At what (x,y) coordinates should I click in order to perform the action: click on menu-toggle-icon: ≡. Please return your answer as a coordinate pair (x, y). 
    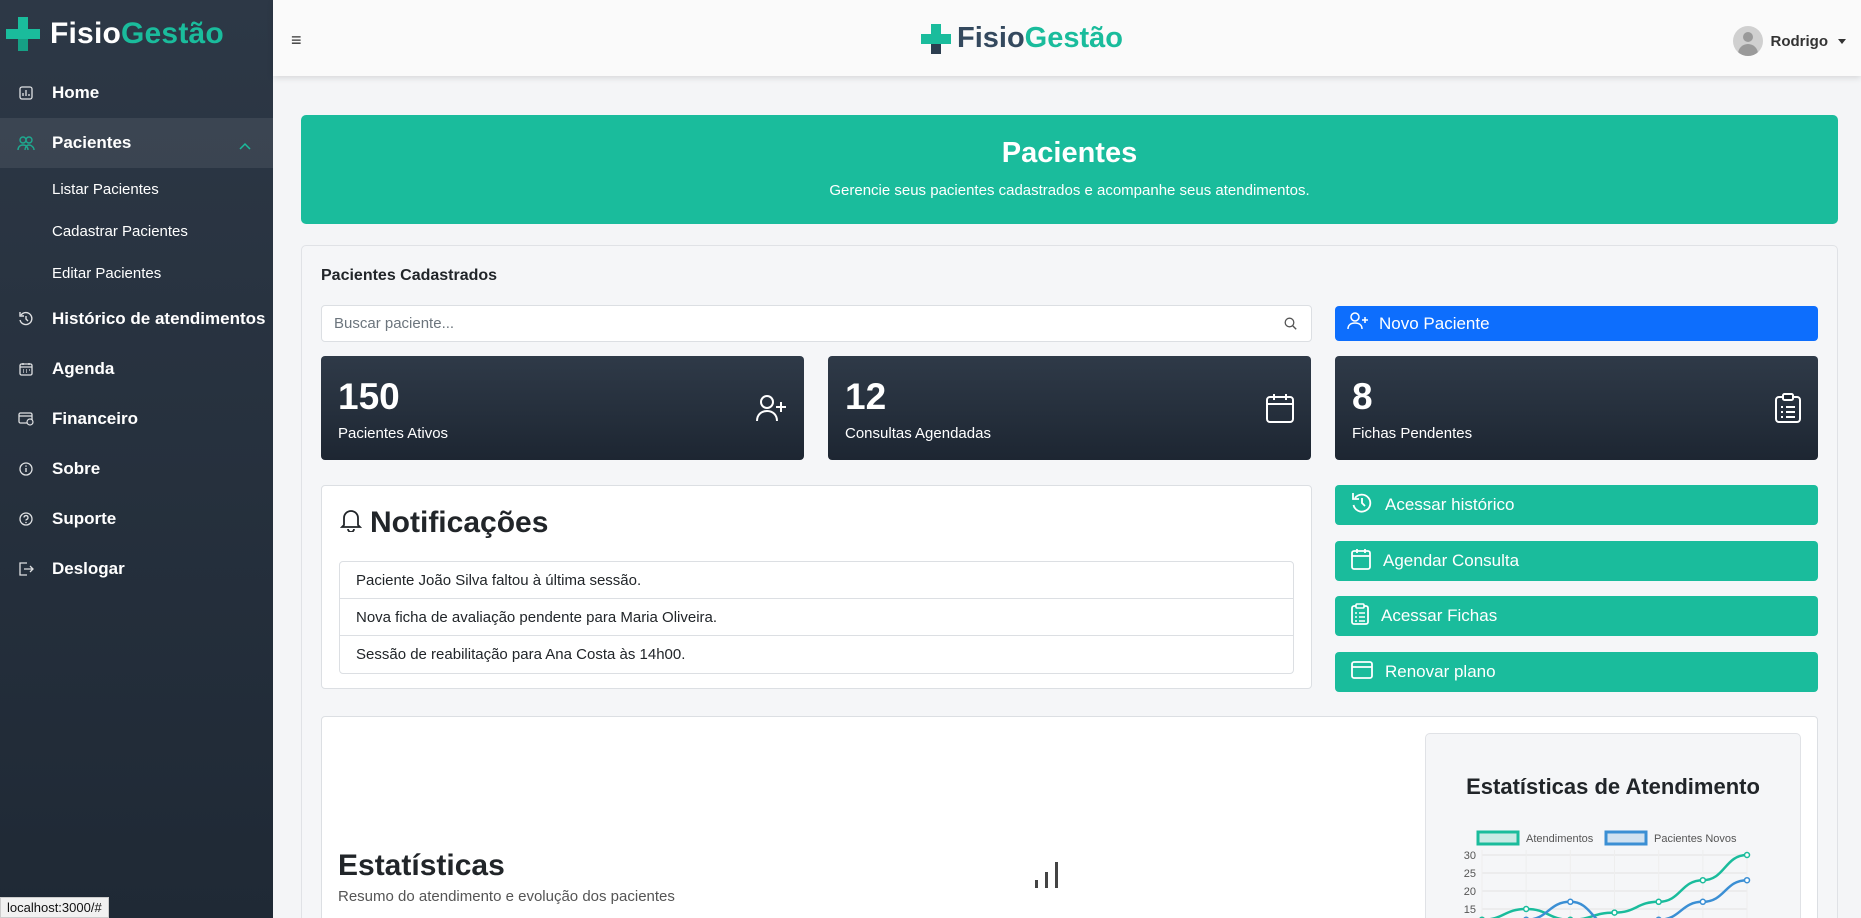
    Looking at the image, I should click on (296, 40).